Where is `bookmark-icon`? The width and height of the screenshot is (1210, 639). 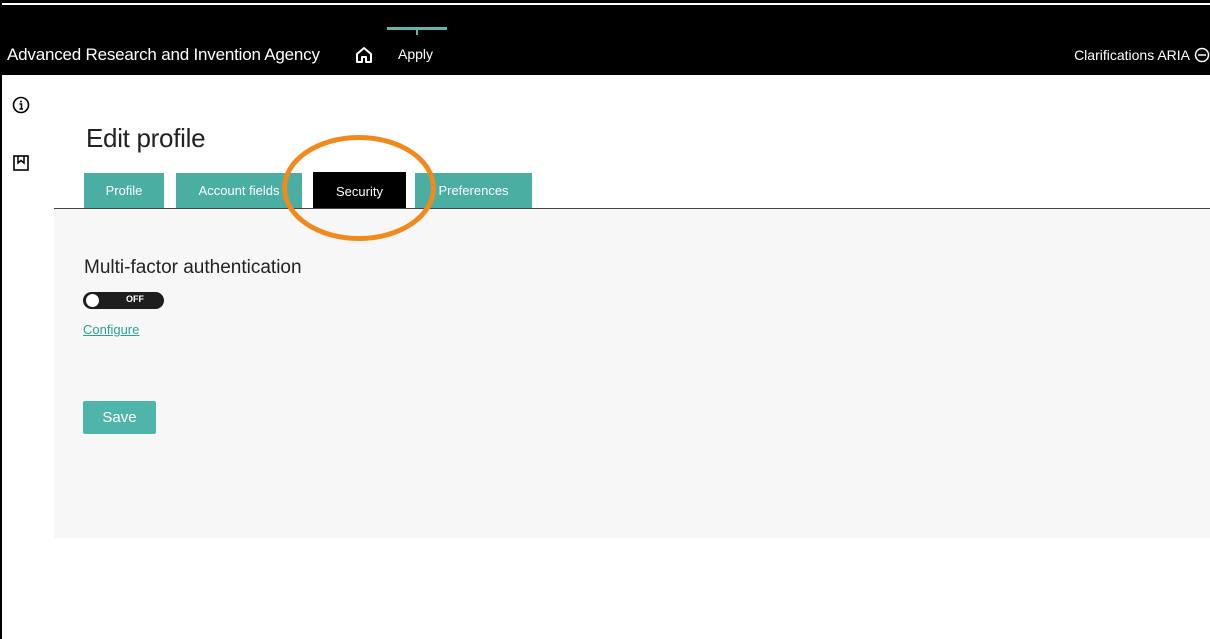 bookmark-icon is located at coordinates (21, 163).